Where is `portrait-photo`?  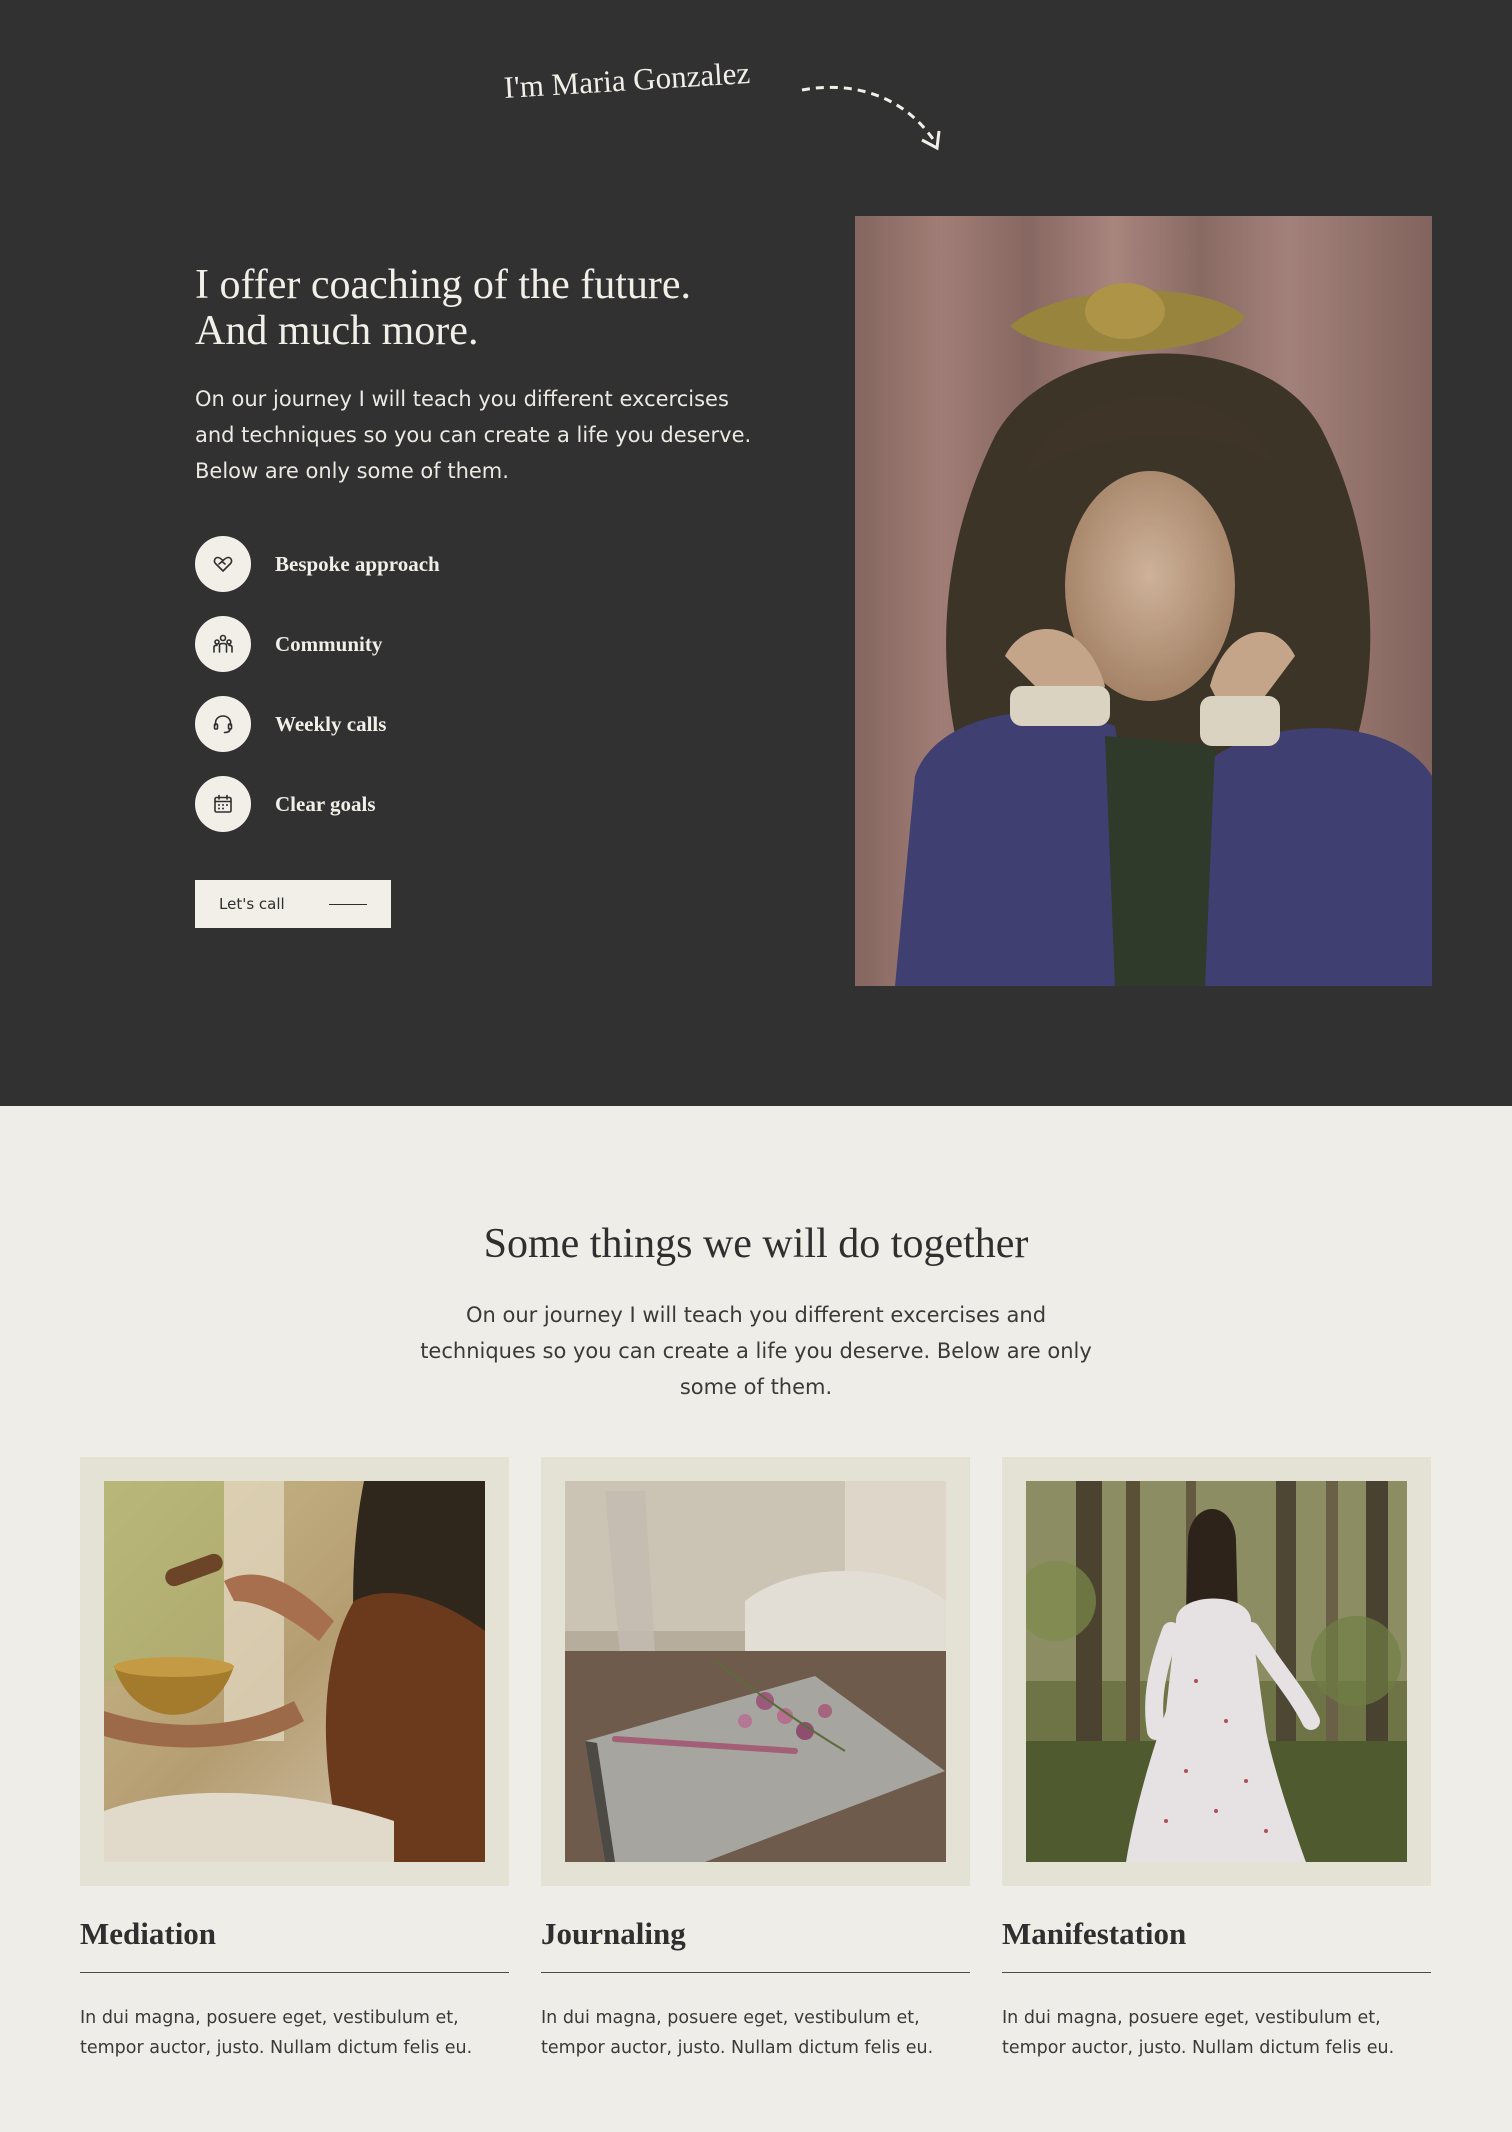 portrait-photo is located at coordinates (1143, 601).